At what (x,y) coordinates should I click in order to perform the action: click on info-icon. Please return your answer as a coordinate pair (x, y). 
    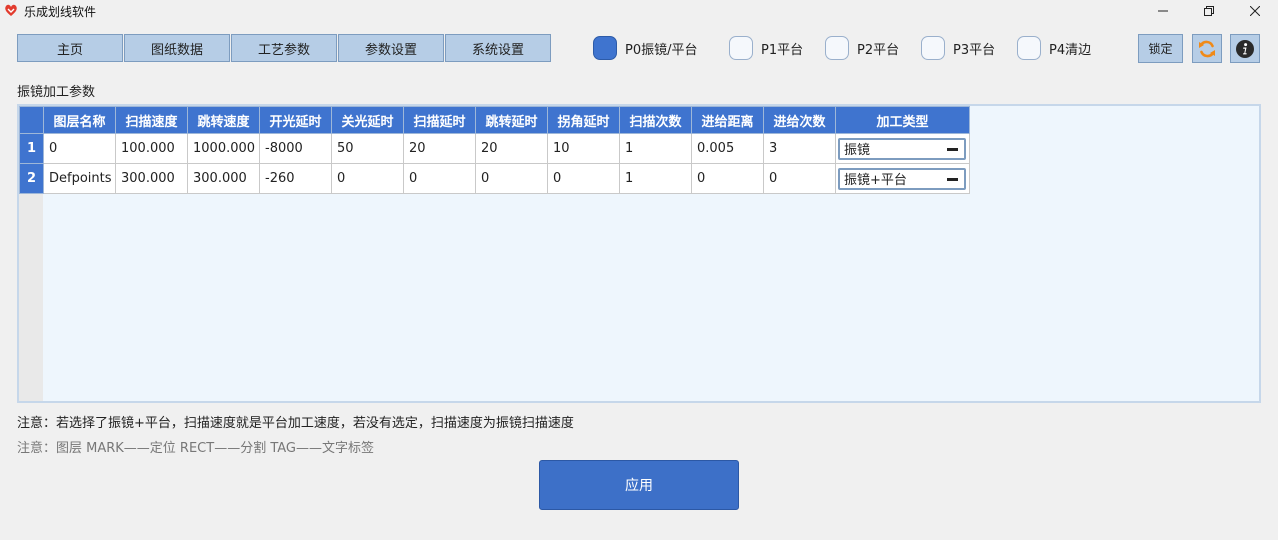
    Looking at the image, I should click on (1245, 48).